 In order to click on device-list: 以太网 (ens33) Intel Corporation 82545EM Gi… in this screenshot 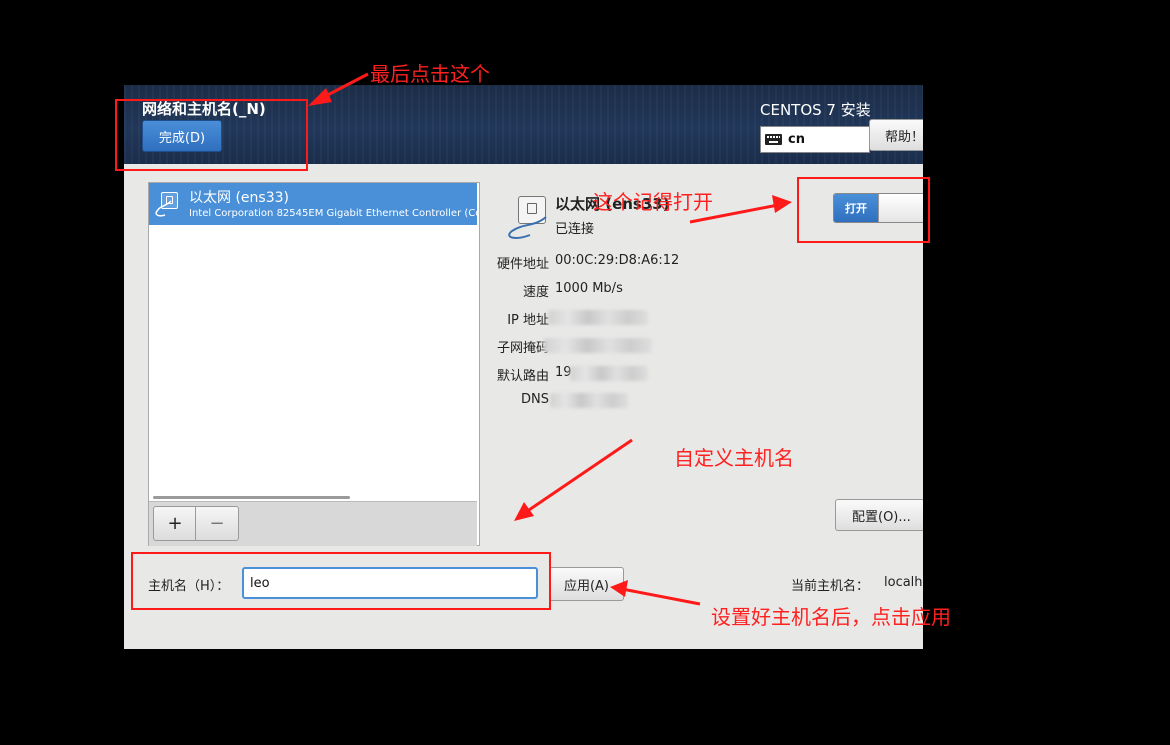, I will do `click(314, 364)`.